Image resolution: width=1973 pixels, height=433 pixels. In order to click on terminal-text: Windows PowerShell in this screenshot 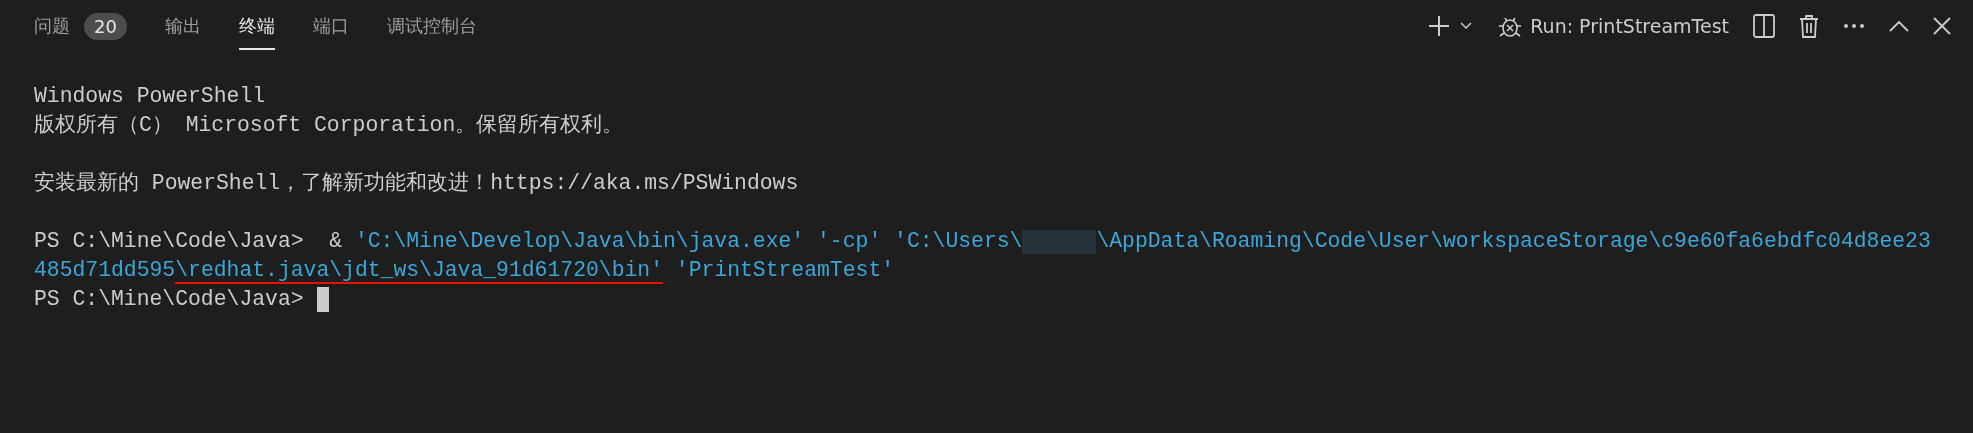, I will do `click(150, 96)`.